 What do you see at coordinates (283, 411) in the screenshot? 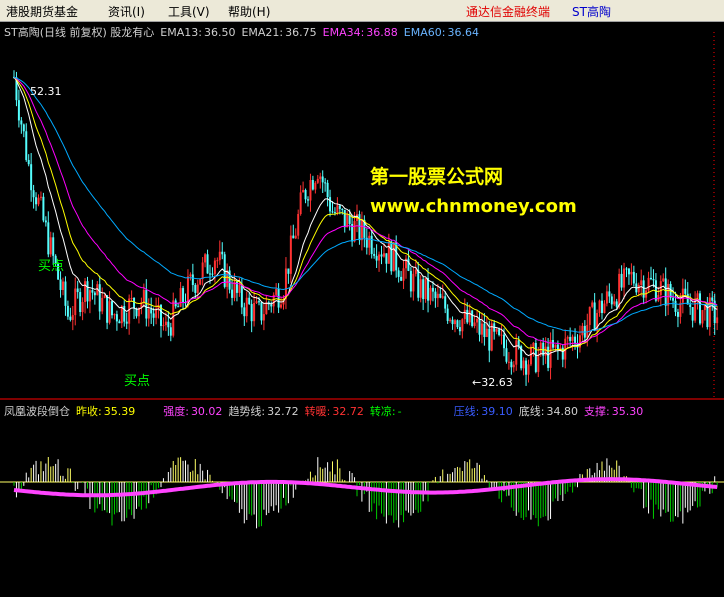
I see `trend-value: 32.72` at bounding box center [283, 411].